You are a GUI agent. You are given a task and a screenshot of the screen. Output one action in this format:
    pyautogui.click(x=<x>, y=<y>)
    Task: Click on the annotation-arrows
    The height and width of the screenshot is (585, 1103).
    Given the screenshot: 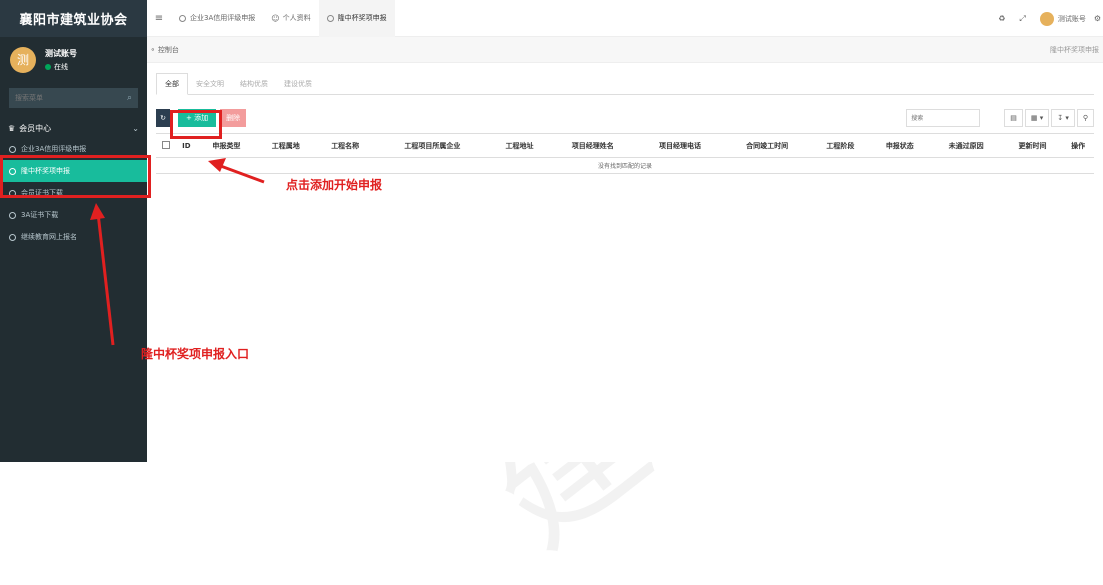 What is the action you would take?
    pyautogui.click(x=177, y=252)
    